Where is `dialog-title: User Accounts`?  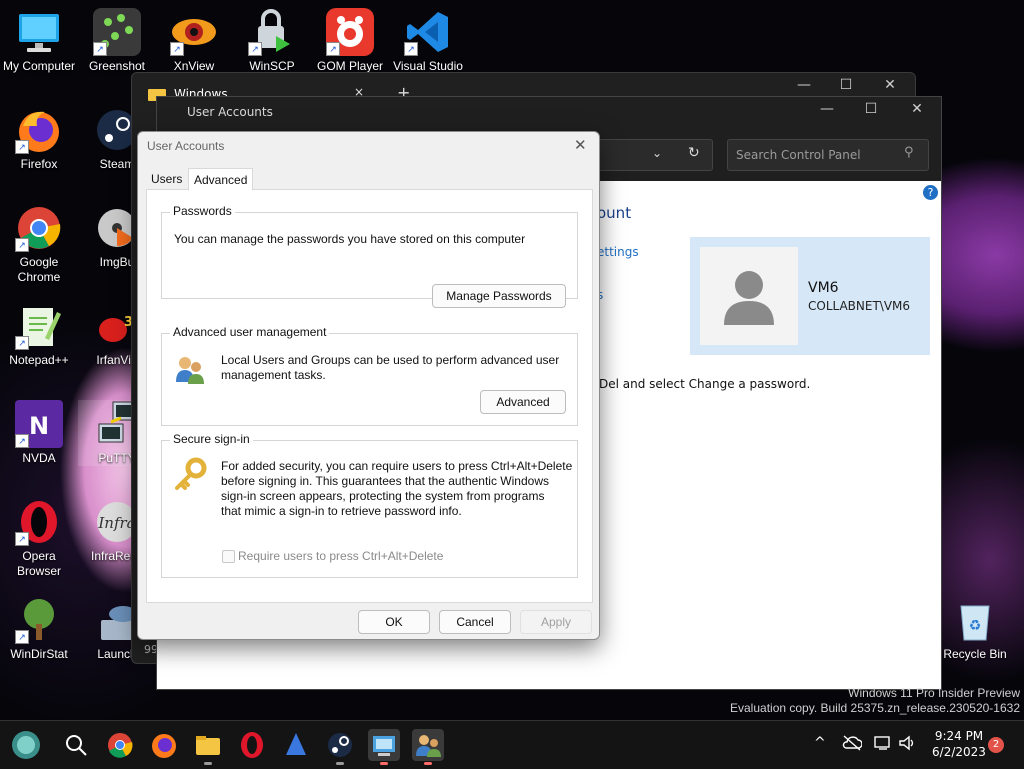
dialog-title: User Accounts is located at coordinates (186, 146).